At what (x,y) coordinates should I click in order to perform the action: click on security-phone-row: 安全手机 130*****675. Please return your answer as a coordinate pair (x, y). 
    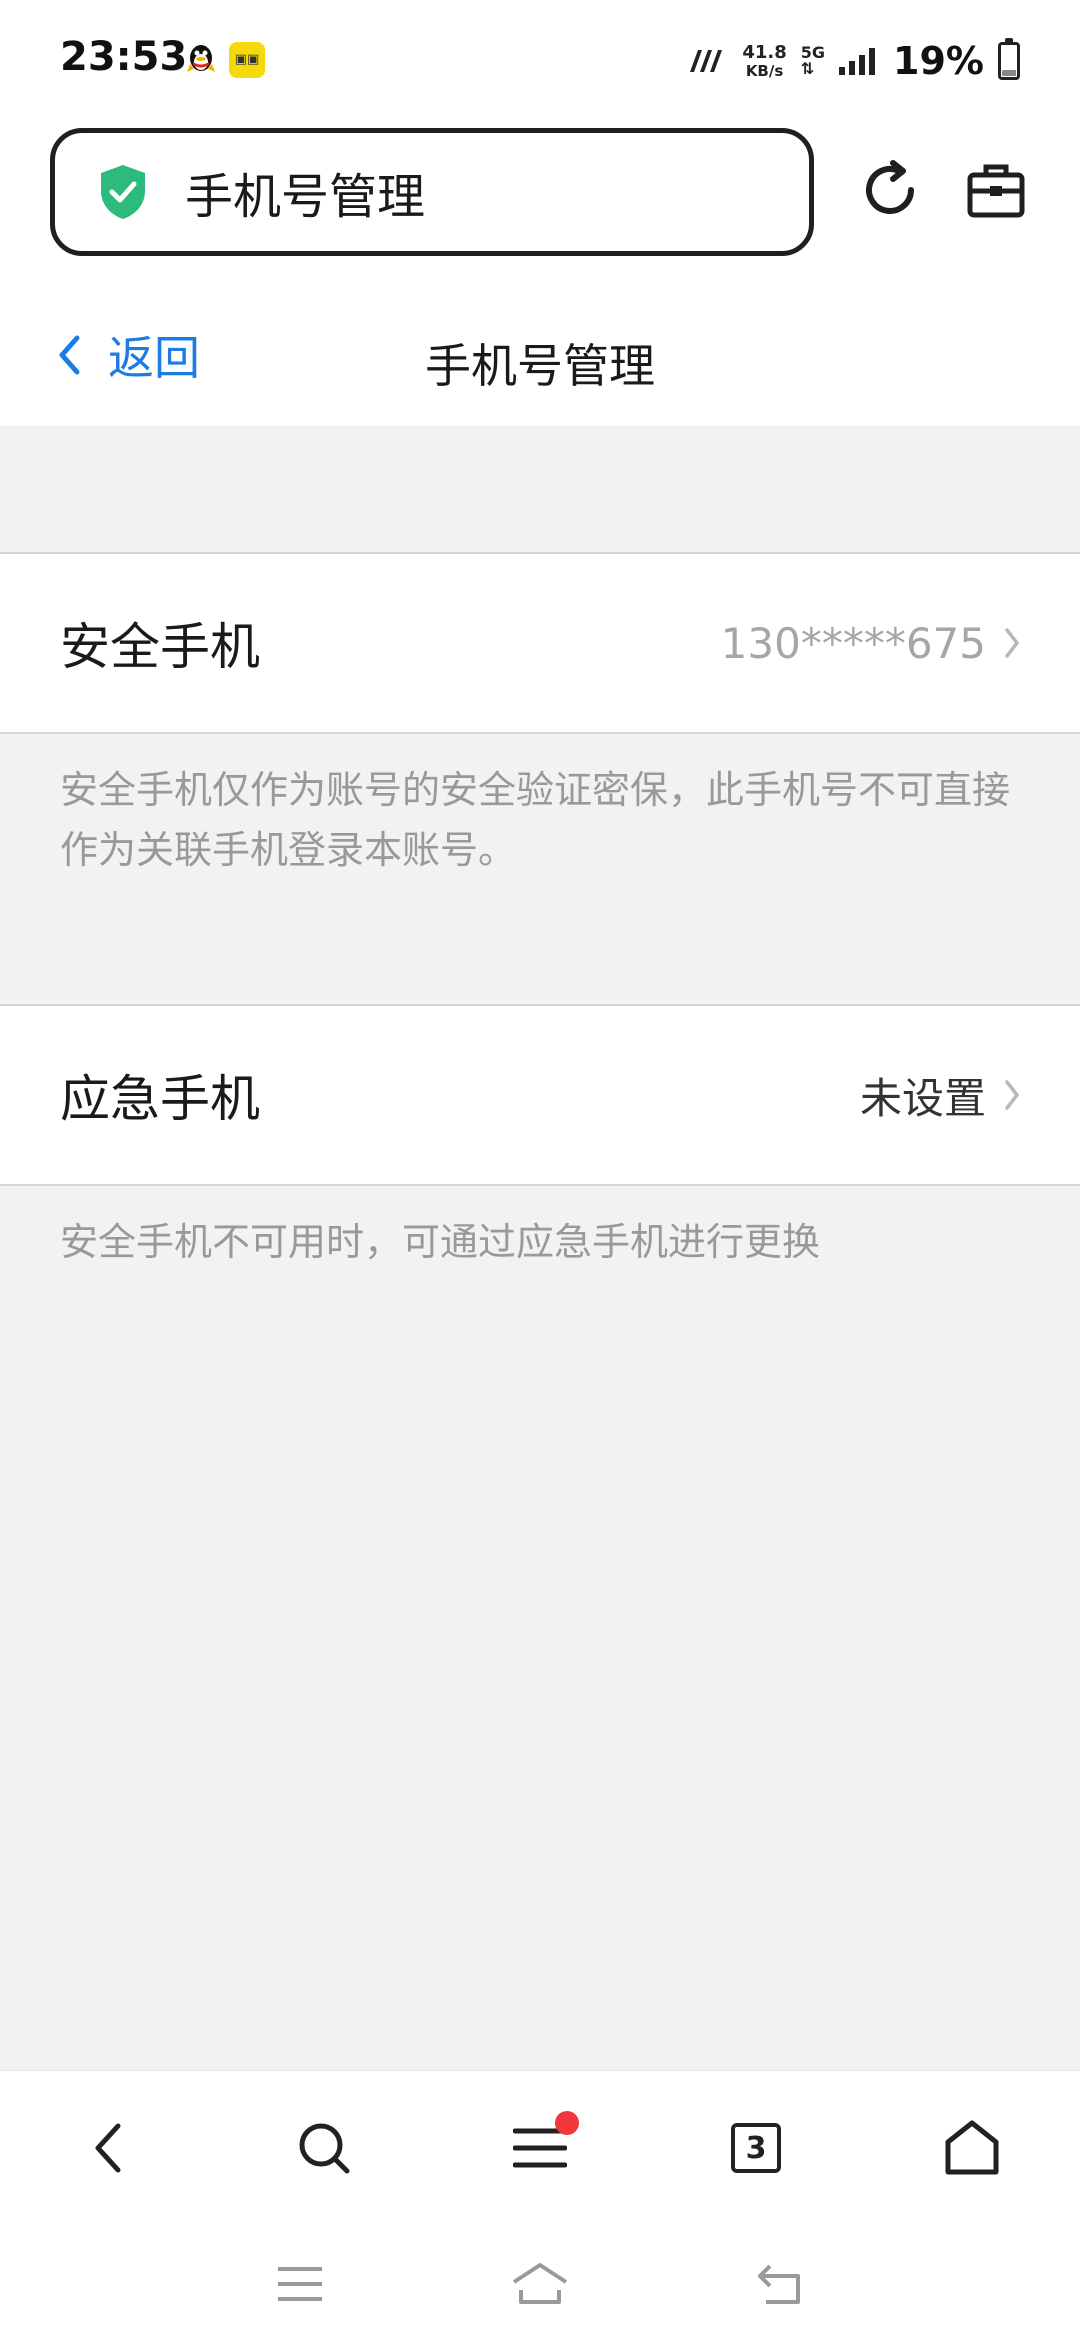
    Looking at the image, I should click on (540, 643).